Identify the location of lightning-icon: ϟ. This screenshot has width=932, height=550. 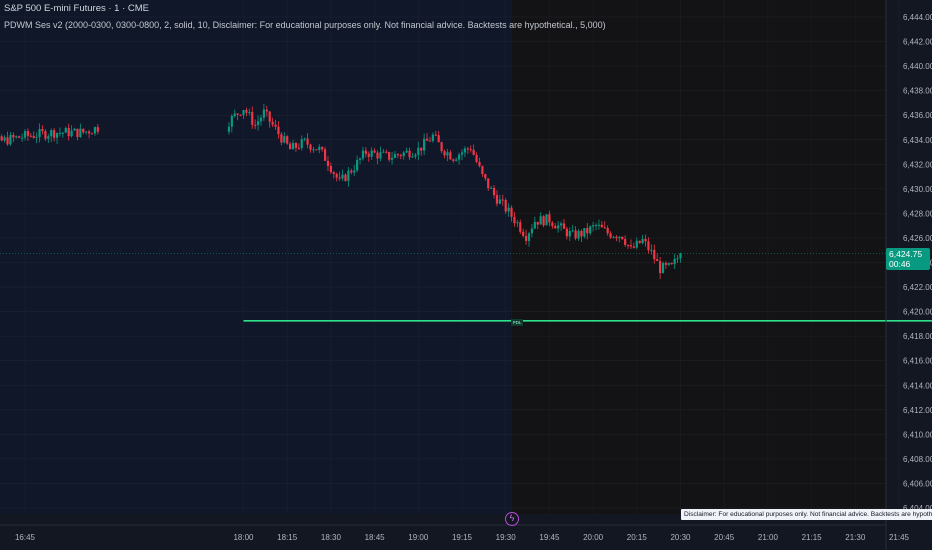
(512, 519).